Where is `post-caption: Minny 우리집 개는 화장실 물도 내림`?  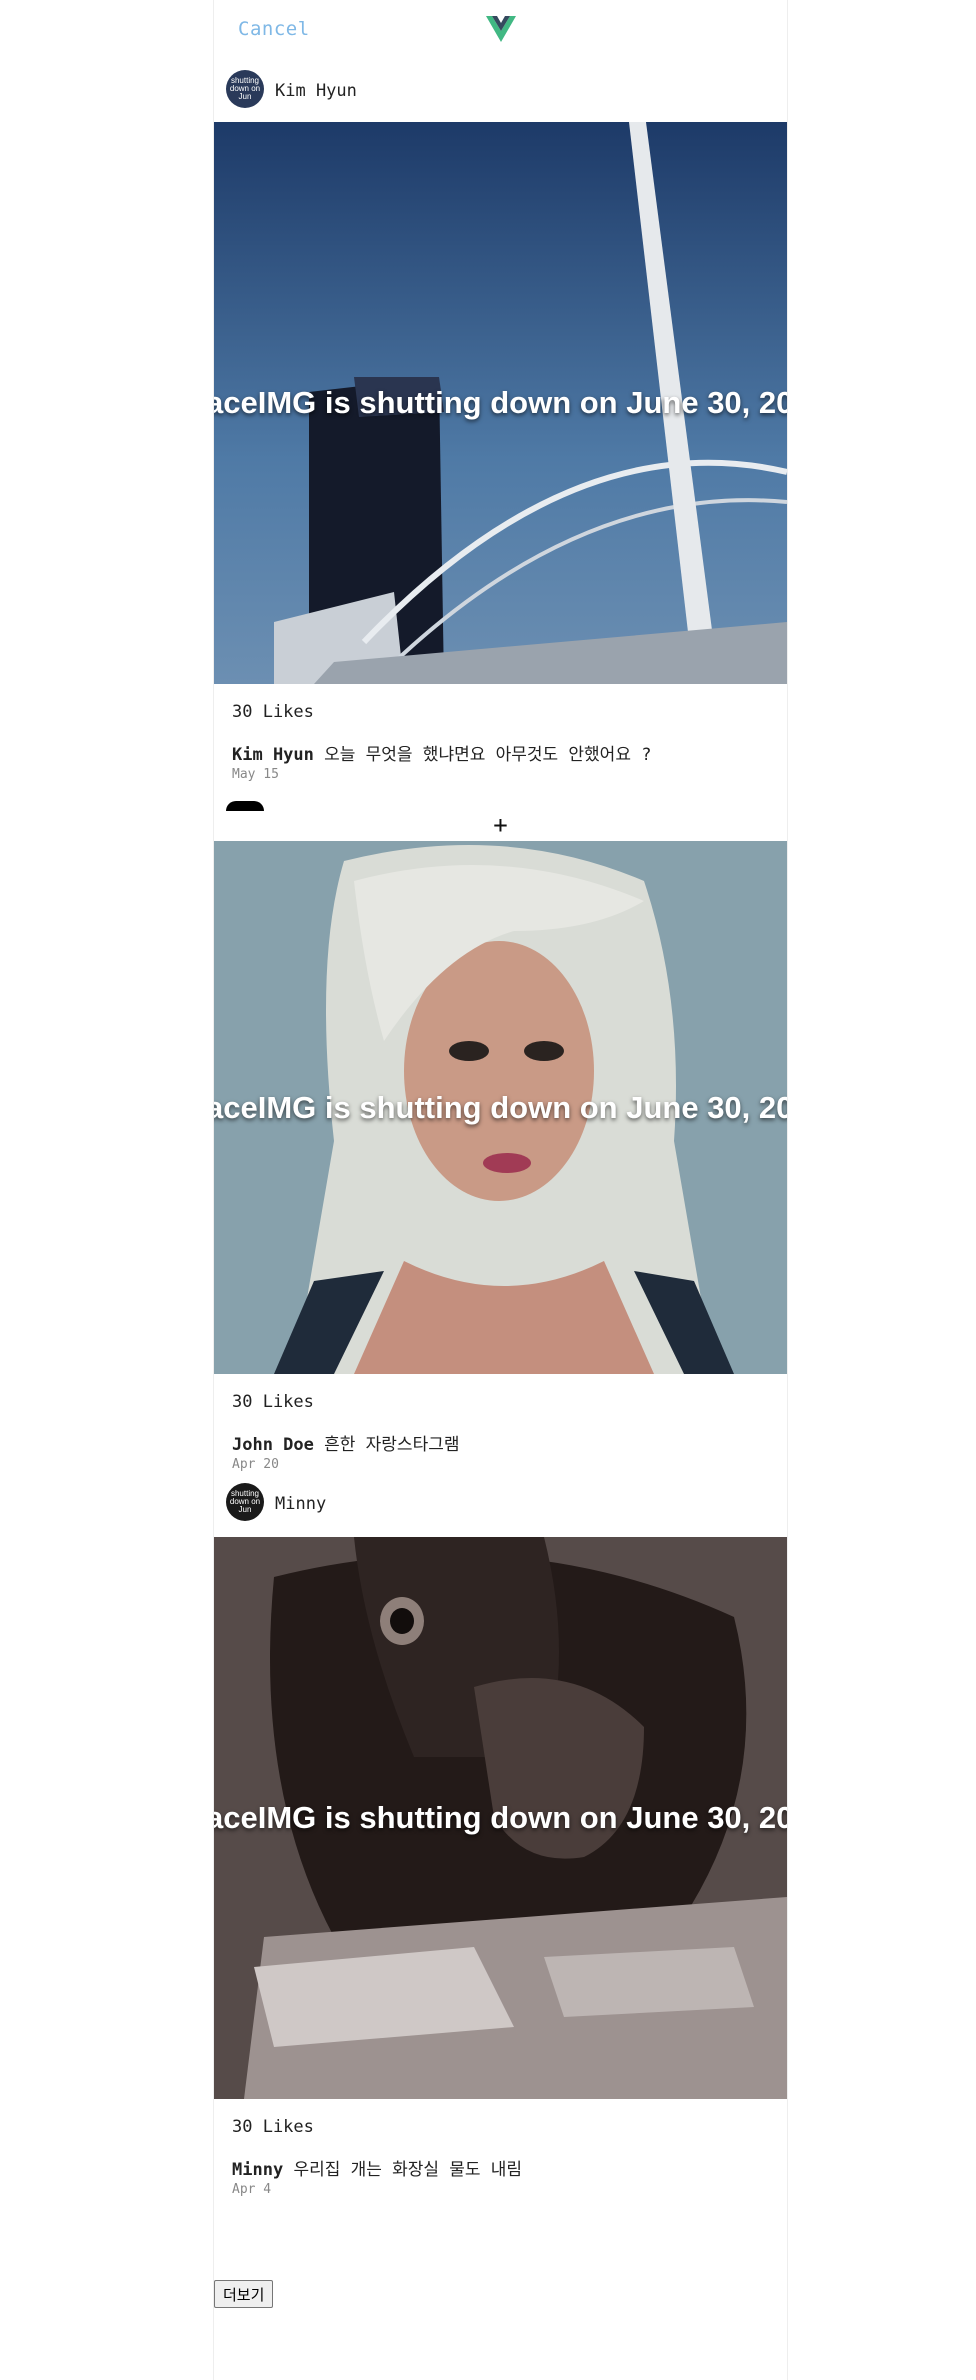 post-caption: Minny 우리집 개는 화장실 물도 내림 is located at coordinates (500, 2167).